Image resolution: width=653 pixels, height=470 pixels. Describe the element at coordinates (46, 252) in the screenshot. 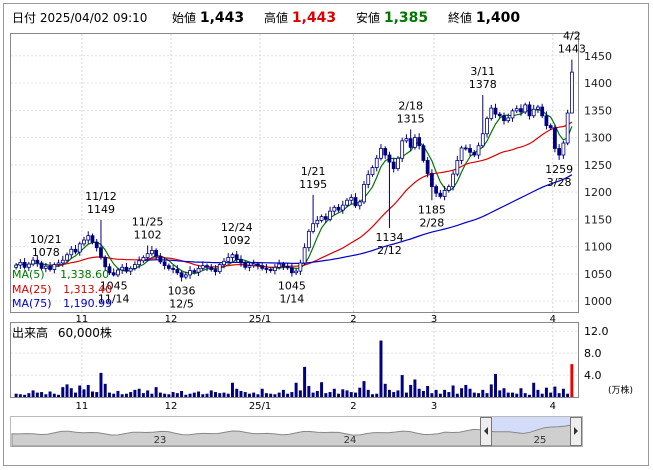

I see `annotation-price: 1078` at that location.